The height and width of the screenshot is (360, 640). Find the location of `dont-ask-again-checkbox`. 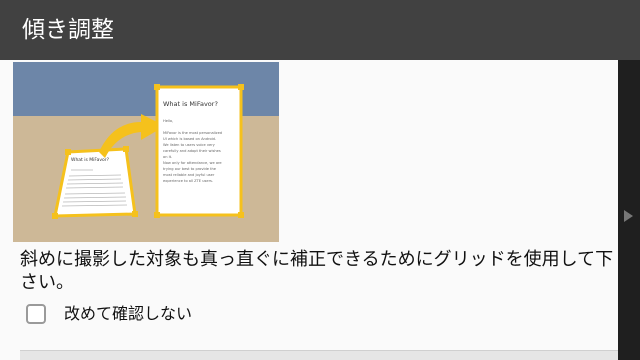

dont-ask-again-checkbox is located at coordinates (36, 314).